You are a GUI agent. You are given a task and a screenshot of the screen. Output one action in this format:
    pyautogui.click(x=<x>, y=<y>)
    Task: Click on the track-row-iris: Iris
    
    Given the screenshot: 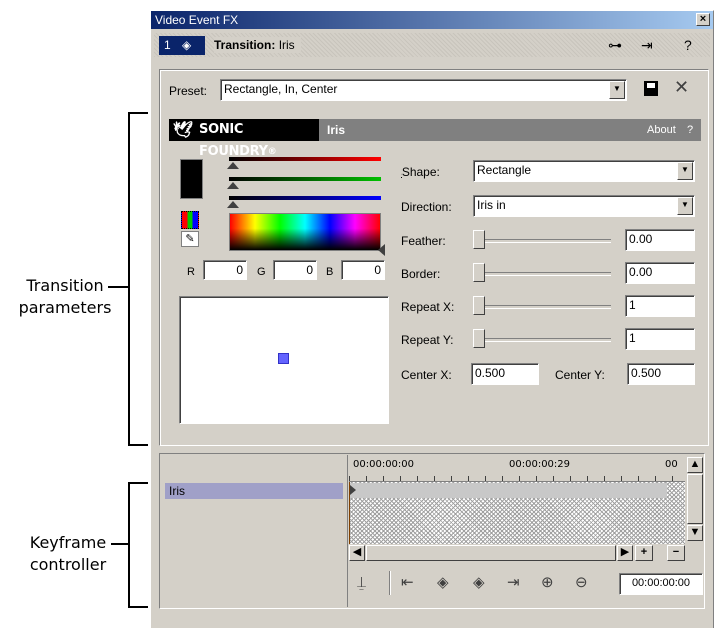 What is the action you would take?
    pyautogui.click(x=254, y=491)
    